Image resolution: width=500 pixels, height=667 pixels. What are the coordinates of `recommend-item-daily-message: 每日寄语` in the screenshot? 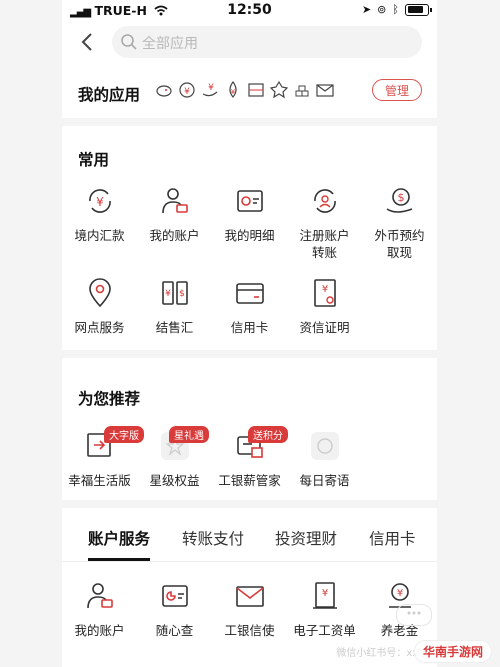 It's located at (324, 459).